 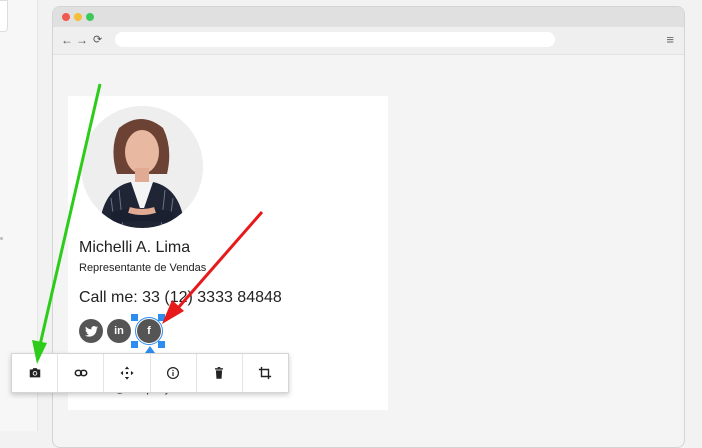 What do you see at coordinates (142, 268) in the screenshot?
I see `signature-title: Representante de Vendas` at bounding box center [142, 268].